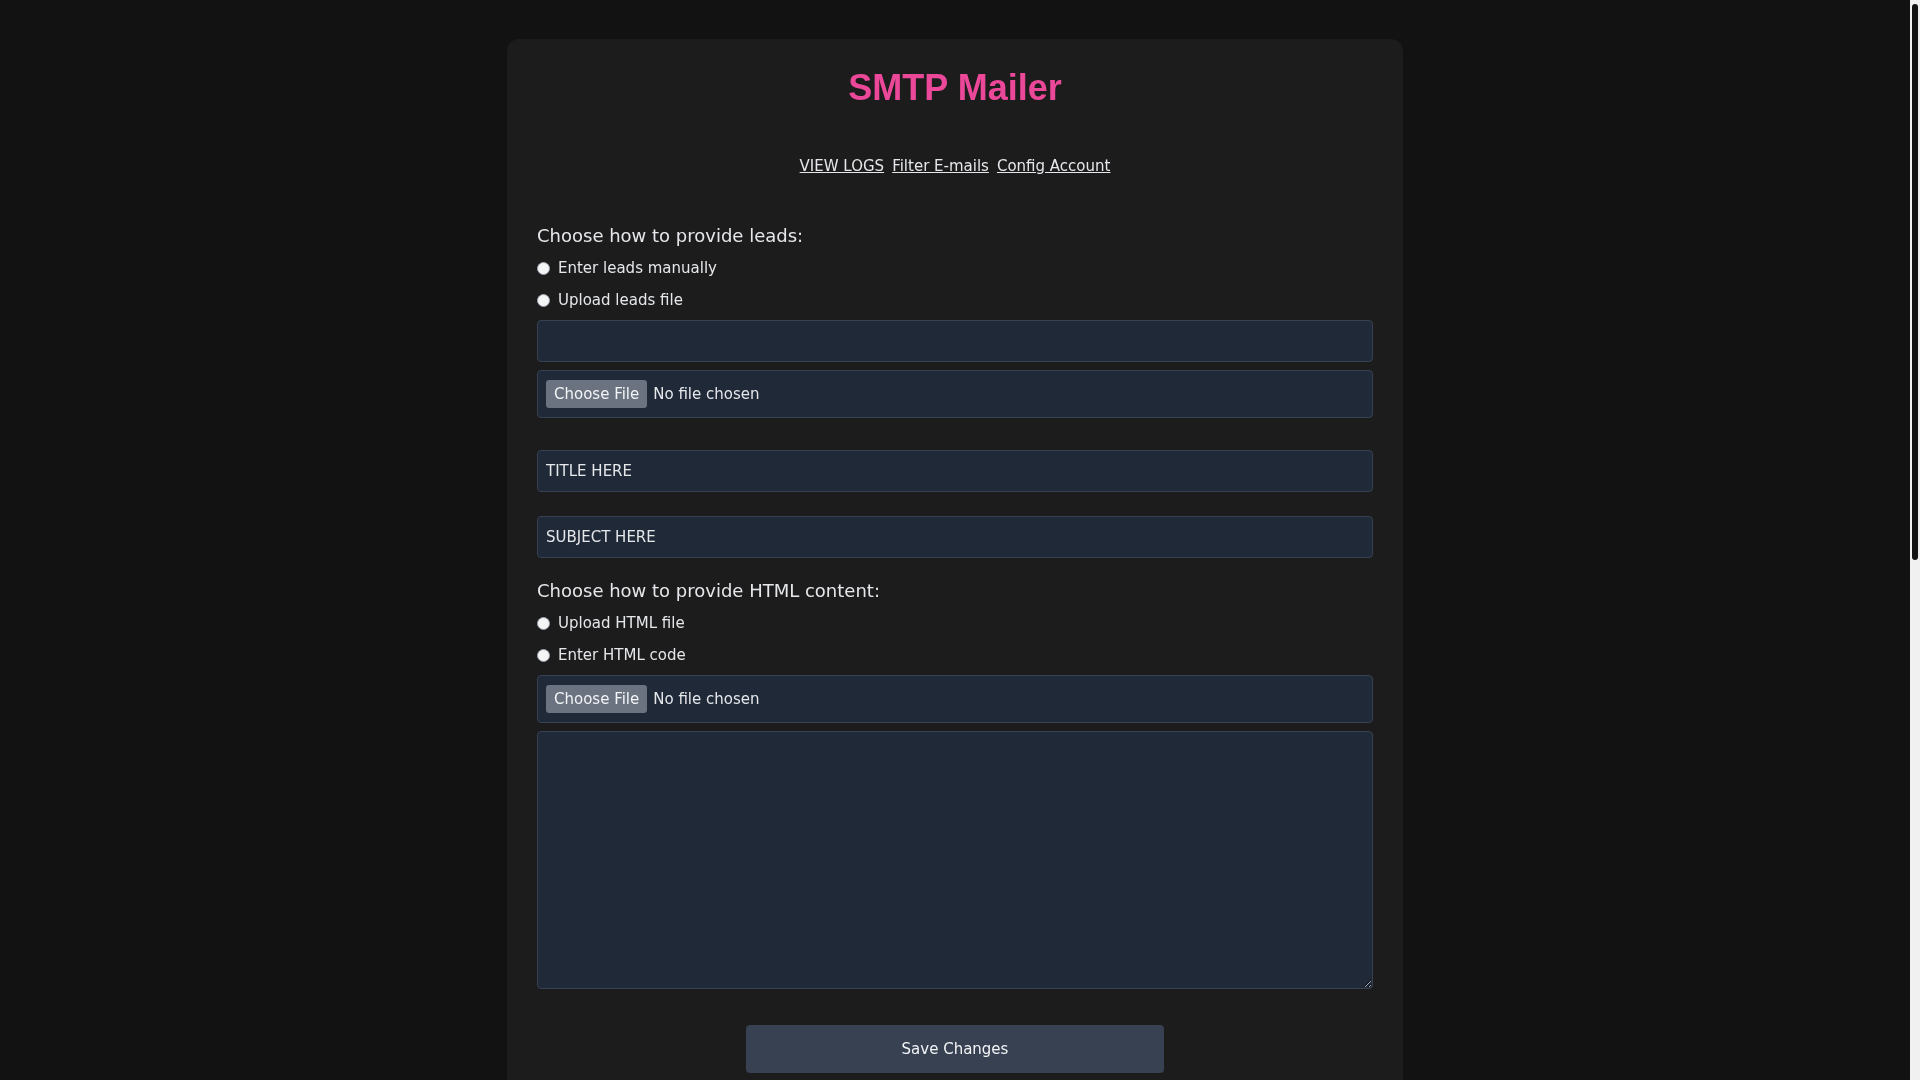 The height and width of the screenshot is (1080, 1920). I want to click on nav-link: Config Account, so click(1053, 166).